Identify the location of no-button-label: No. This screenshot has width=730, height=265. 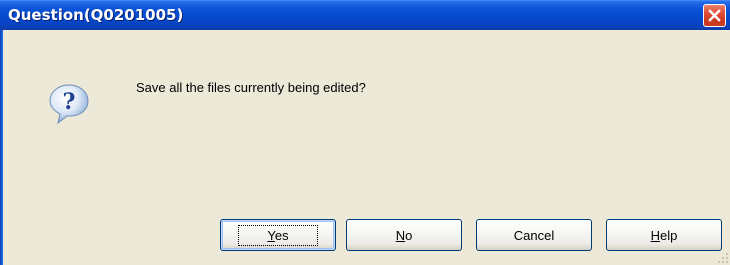
(404, 235).